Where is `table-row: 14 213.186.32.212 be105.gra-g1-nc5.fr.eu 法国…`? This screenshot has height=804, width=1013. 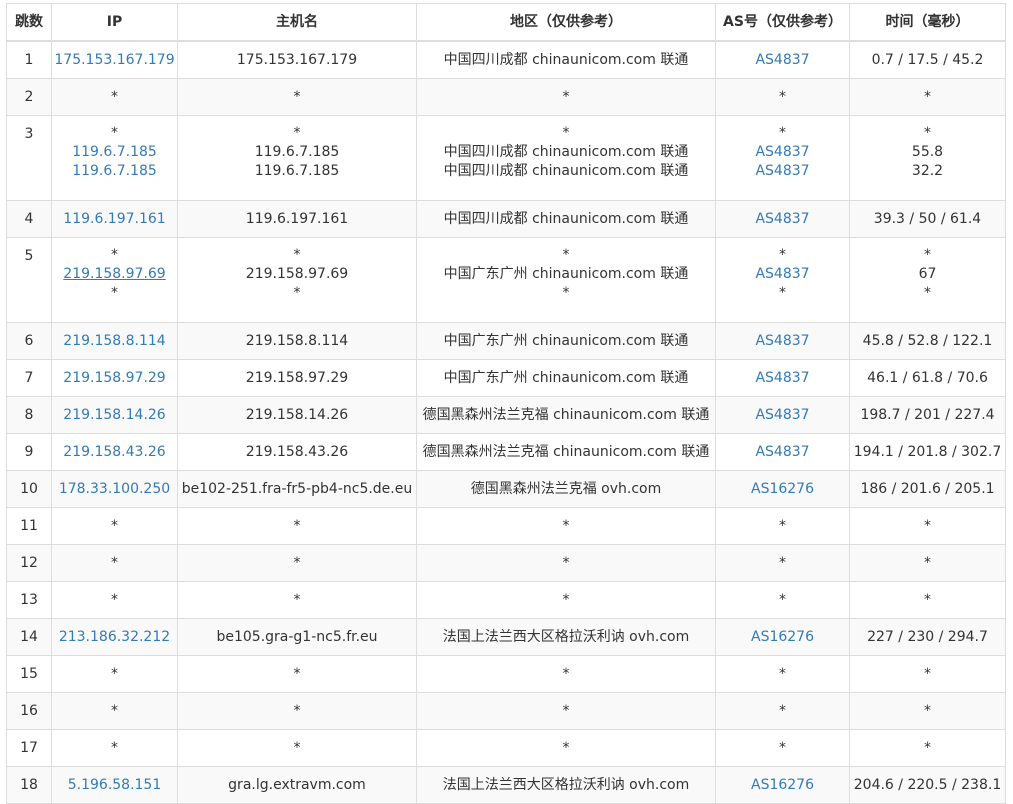
table-row: 14 213.186.32.212 be105.gra-g1-nc5.fr.eu 法国… is located at coordinates (506, 637).